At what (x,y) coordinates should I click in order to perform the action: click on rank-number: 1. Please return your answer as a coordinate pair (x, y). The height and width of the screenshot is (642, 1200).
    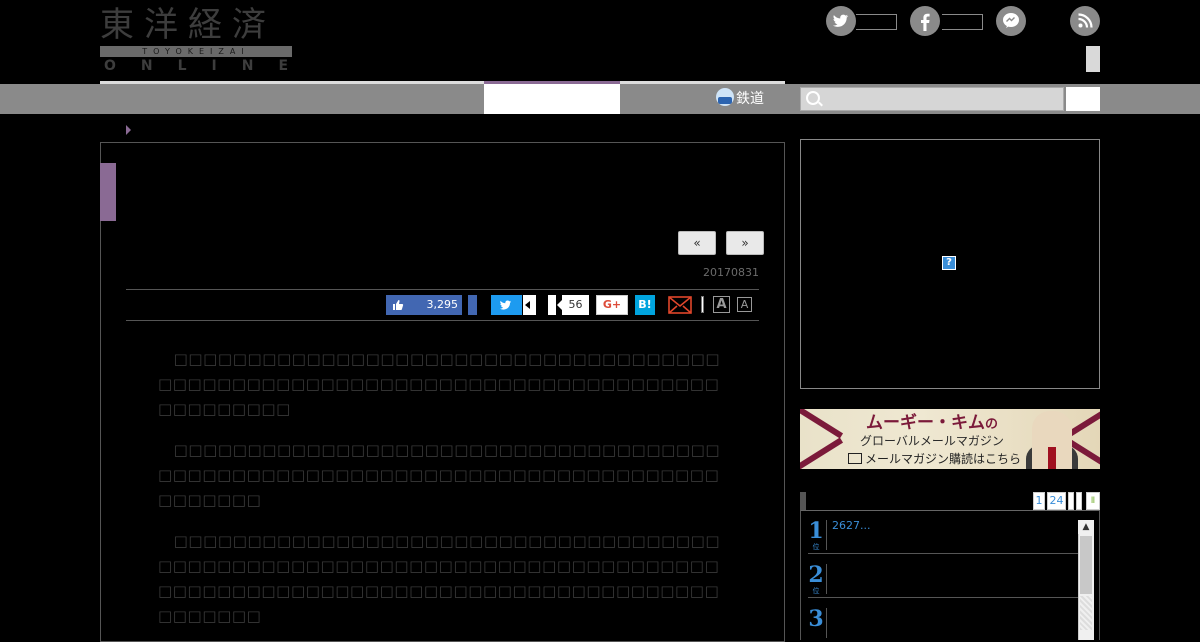
    Looking at the image, I should click on (816, 531).